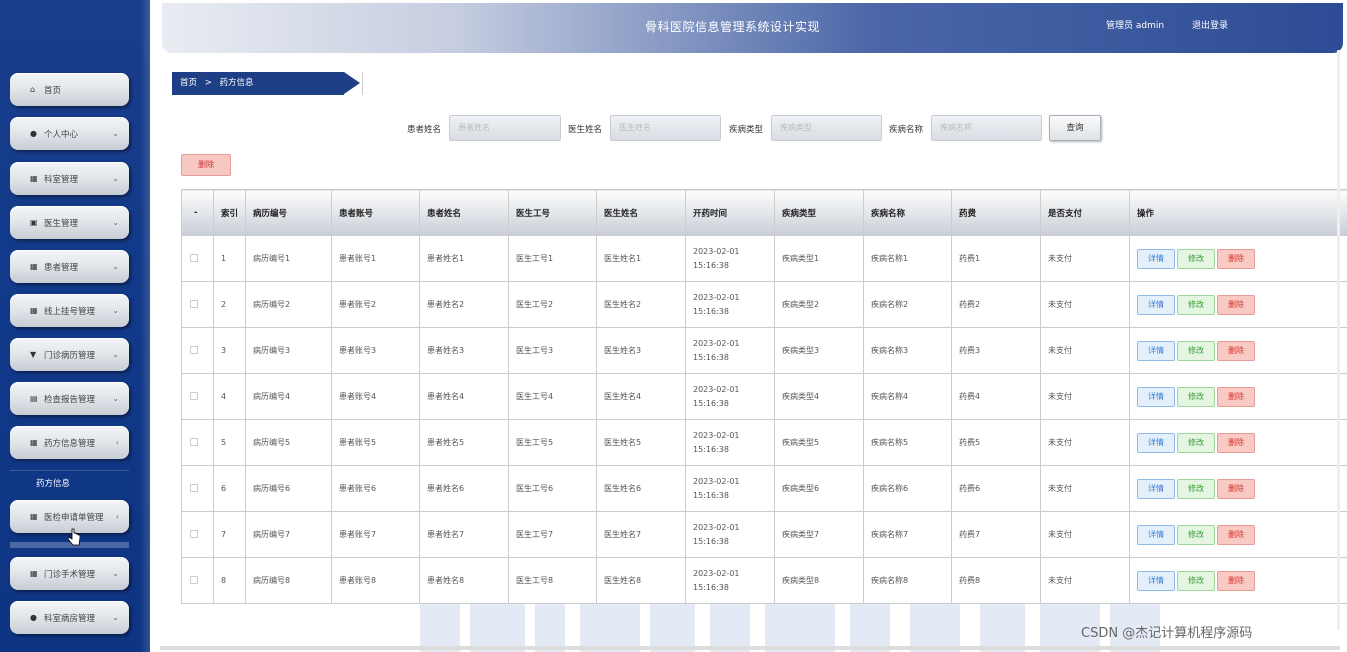 This screenshot has height=652, width=1347. What do you see at coordinates (986, 128) in the screenshot?
I see `disease-name-input: 疾病名称` at bounding box center [986, 128].